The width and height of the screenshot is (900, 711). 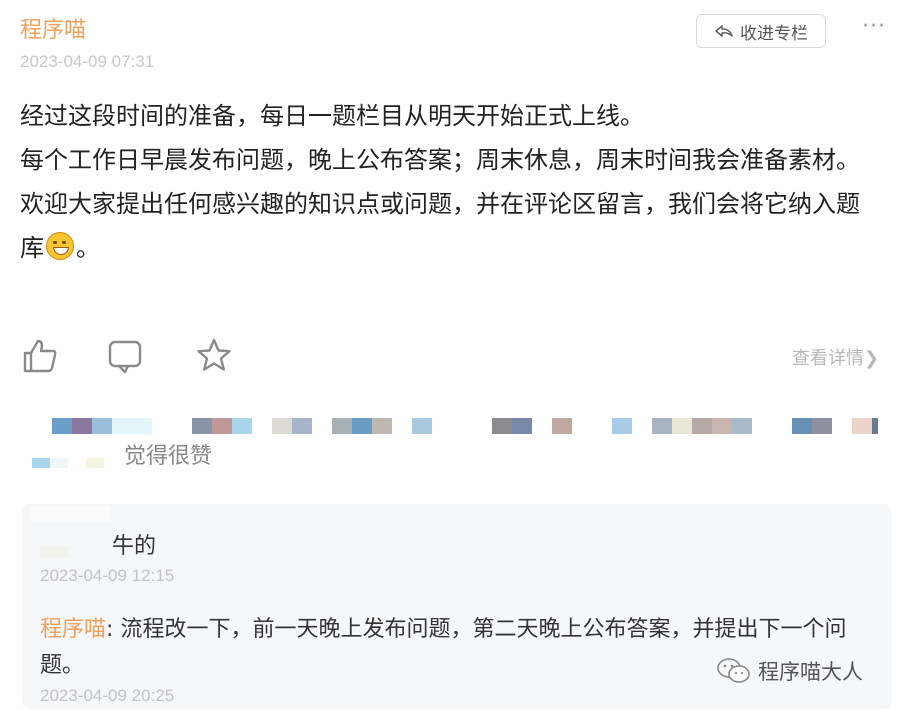 I want to click on view-details-link: 查看详情❯, so click(x=835, y=357).